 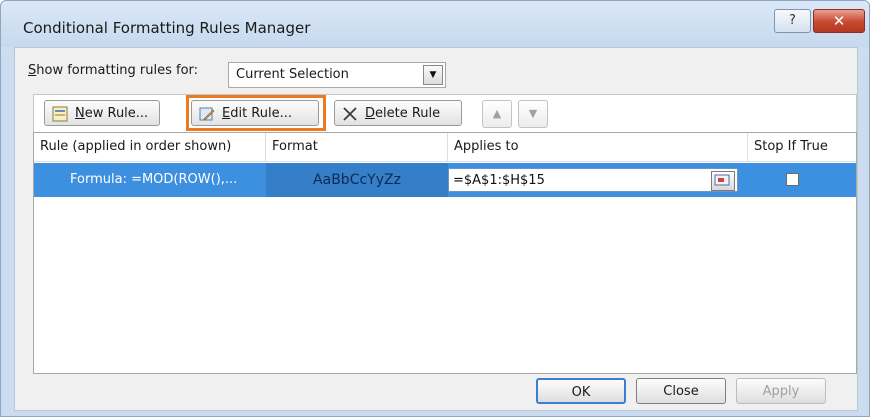 I want to click on show-rules-label: Show formatting rules for:, so click(x=113, y=70).